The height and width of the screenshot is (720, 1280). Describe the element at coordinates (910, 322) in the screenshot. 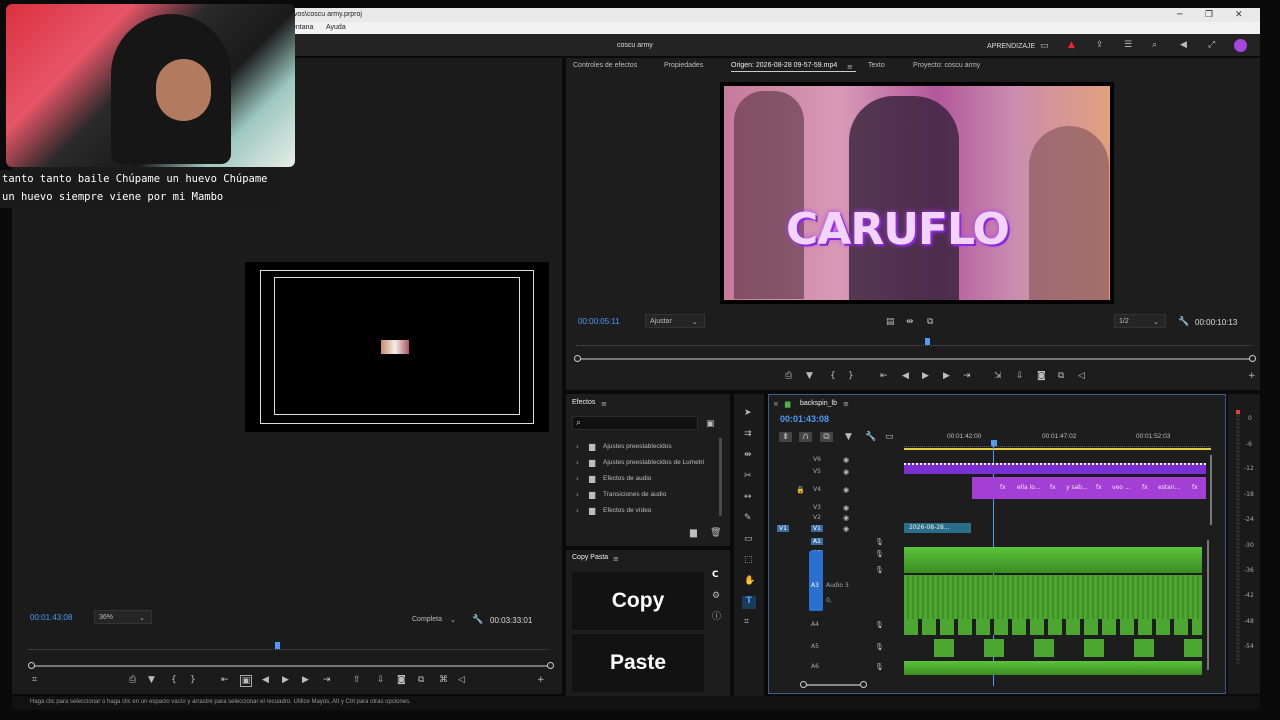

I see `drag-video-icon: ⇹` at that location.